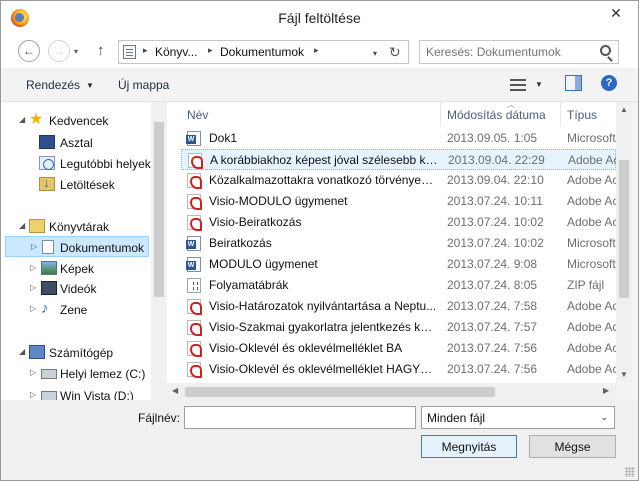 The width and height of the screenshot is (639, 481). I want to click on file-type-select: Minden fájl ⌄, so click(518, 417).